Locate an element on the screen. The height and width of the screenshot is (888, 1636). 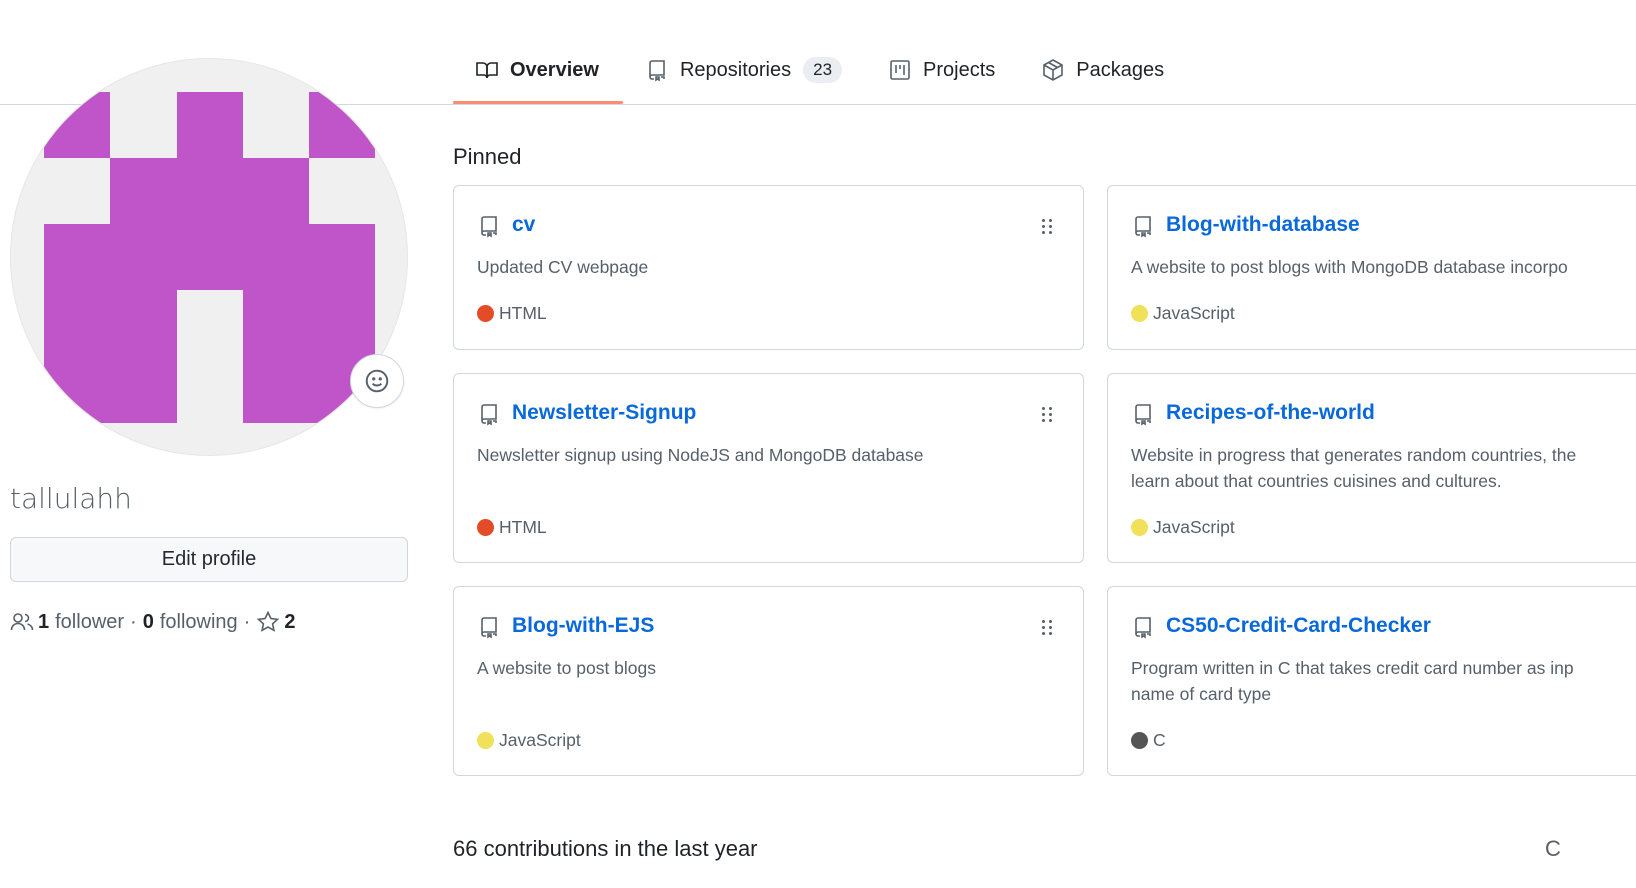
pinned-repo-card: cv Updated CV webpage HTML is located at coordinates (768, 267).